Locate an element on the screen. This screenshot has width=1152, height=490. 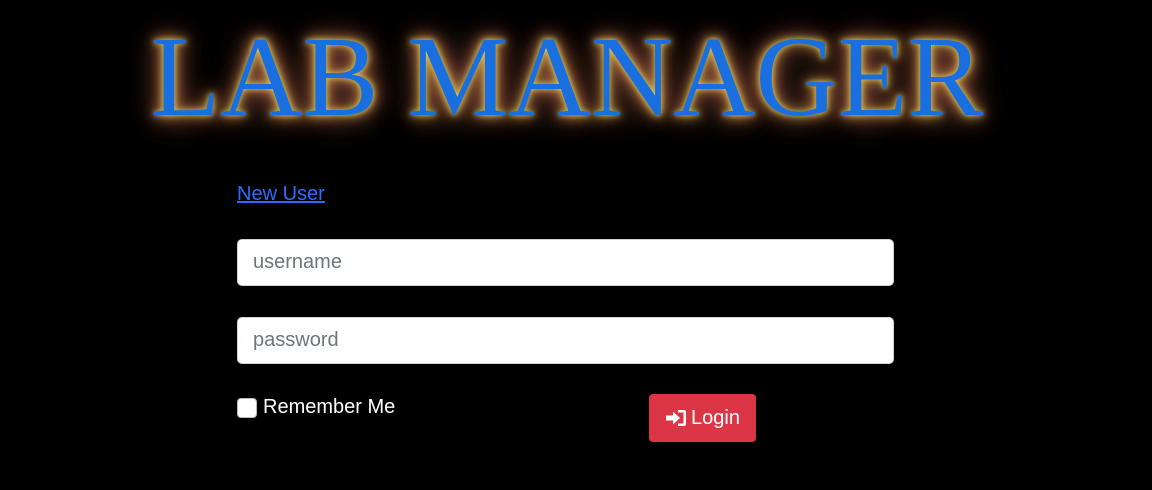
login-button-label: Login is located at coordinates (715, 417).